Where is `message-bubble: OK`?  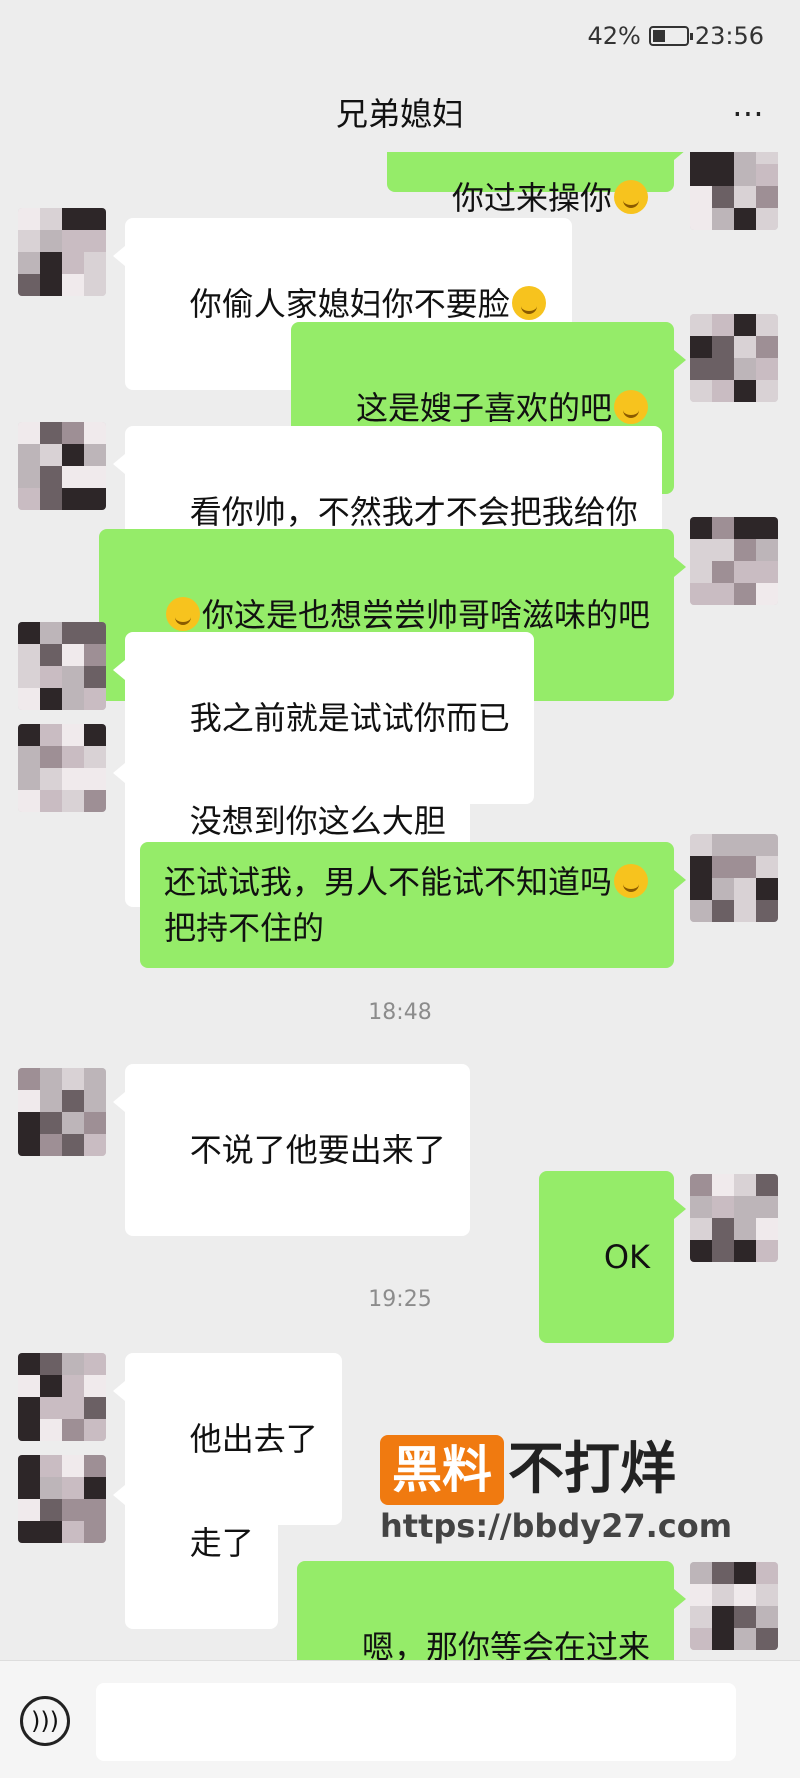
message-bubble: OK is located at coordinates (612, 1257).